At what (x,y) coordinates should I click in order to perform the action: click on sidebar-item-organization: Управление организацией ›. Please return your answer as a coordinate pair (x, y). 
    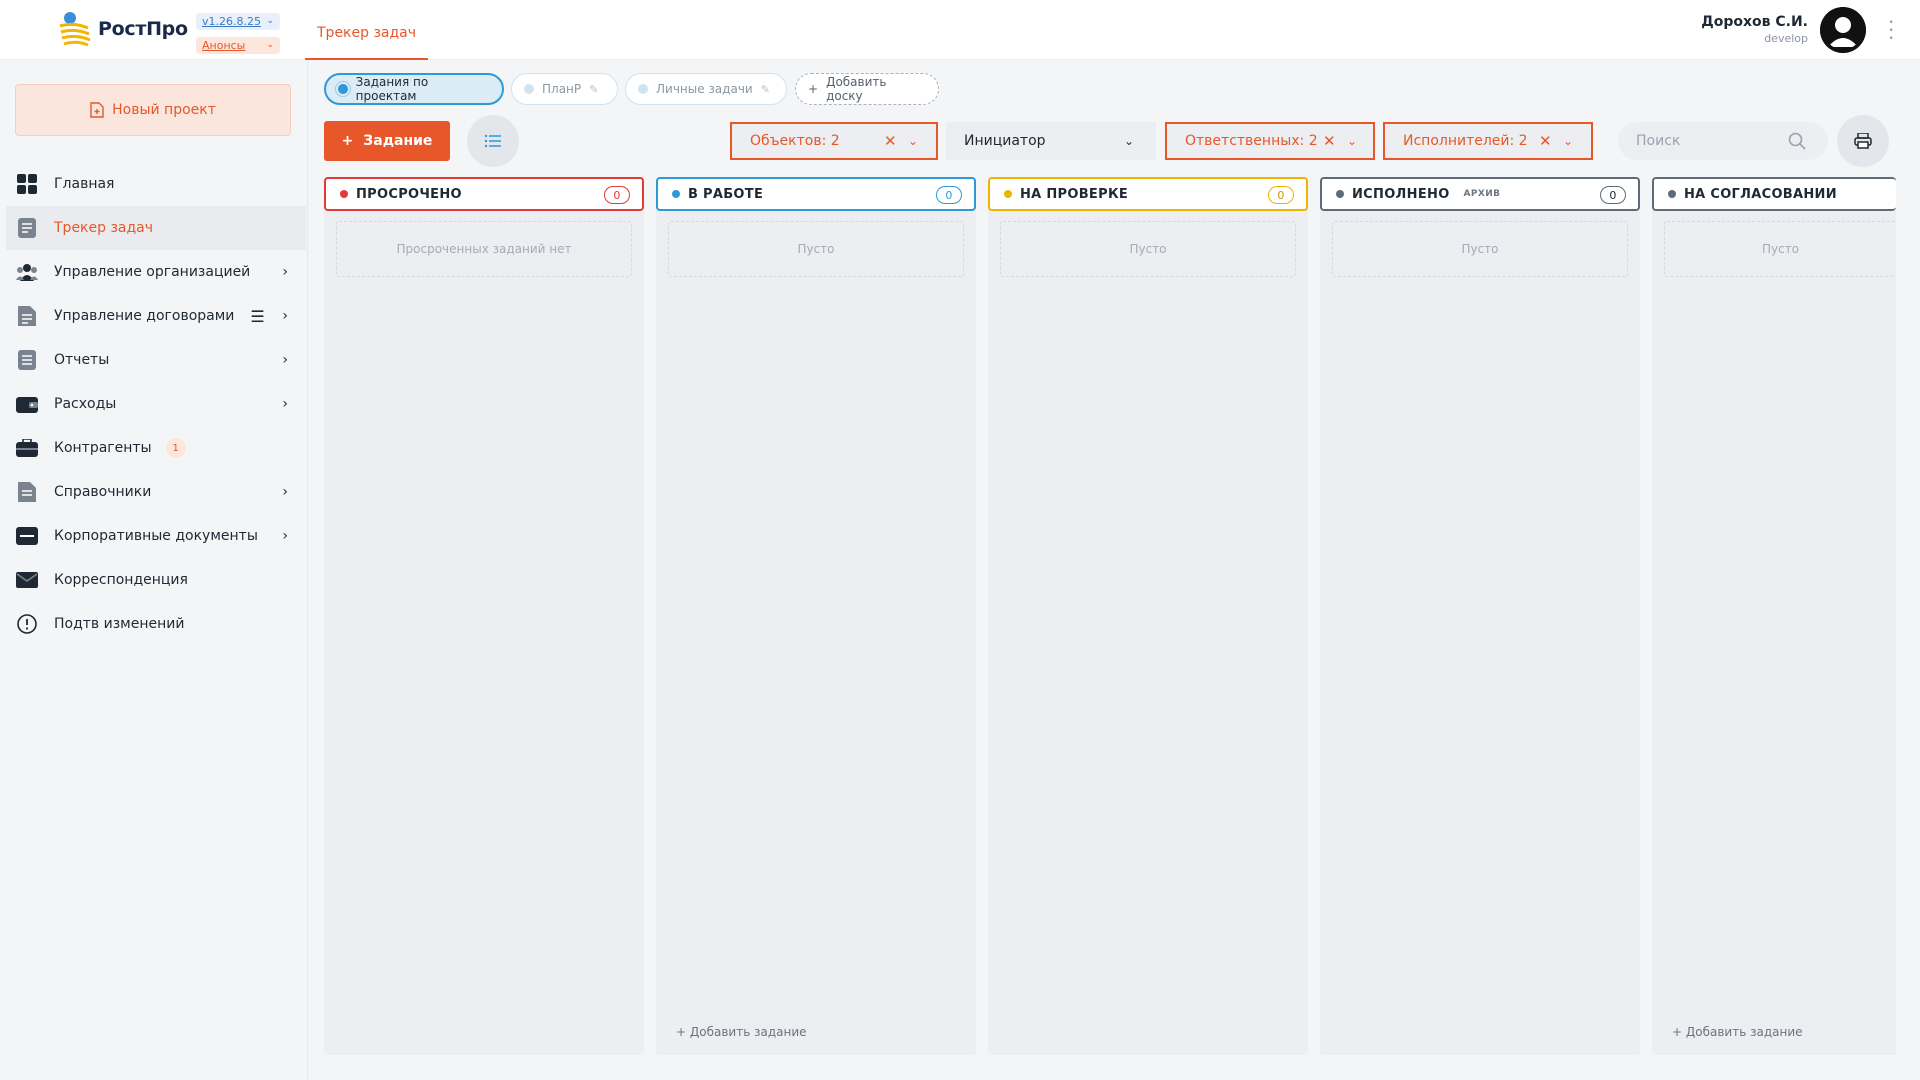
    Looking at the image, I should click on (156, 272).